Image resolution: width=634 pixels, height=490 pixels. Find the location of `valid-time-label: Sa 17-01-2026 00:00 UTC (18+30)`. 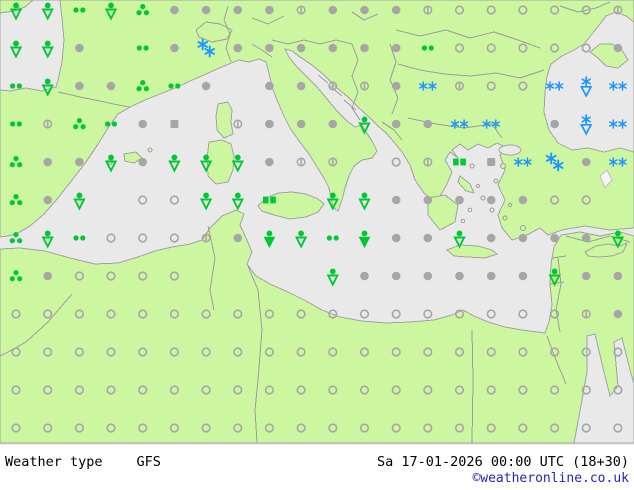

valid-time-label: Sa 17-01-2026 00:00 UTC (18+30) is located at coordinates (503, 462).